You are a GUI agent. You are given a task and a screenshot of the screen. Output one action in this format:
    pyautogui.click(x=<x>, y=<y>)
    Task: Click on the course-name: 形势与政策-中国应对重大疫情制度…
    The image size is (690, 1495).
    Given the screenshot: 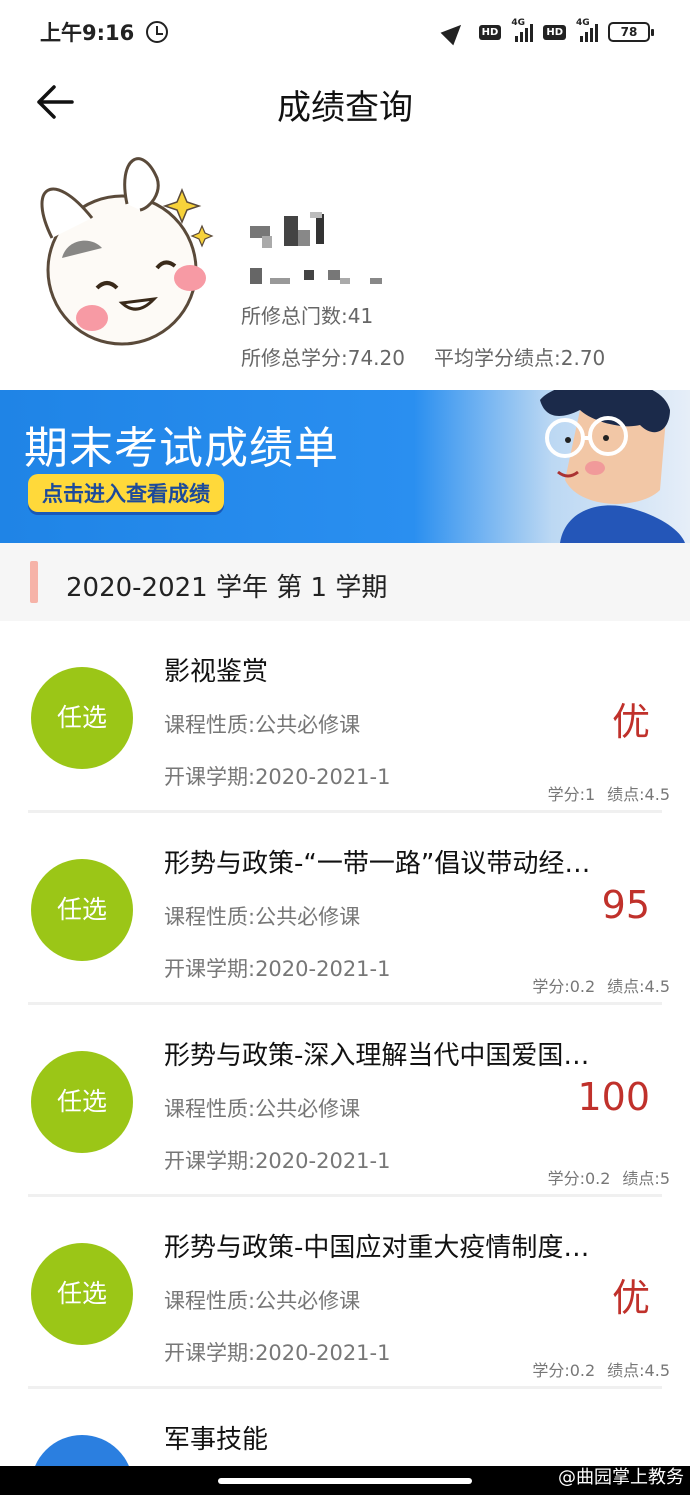 What is the action you would take?
    pyautogui.click(x=377, y=1248)
    